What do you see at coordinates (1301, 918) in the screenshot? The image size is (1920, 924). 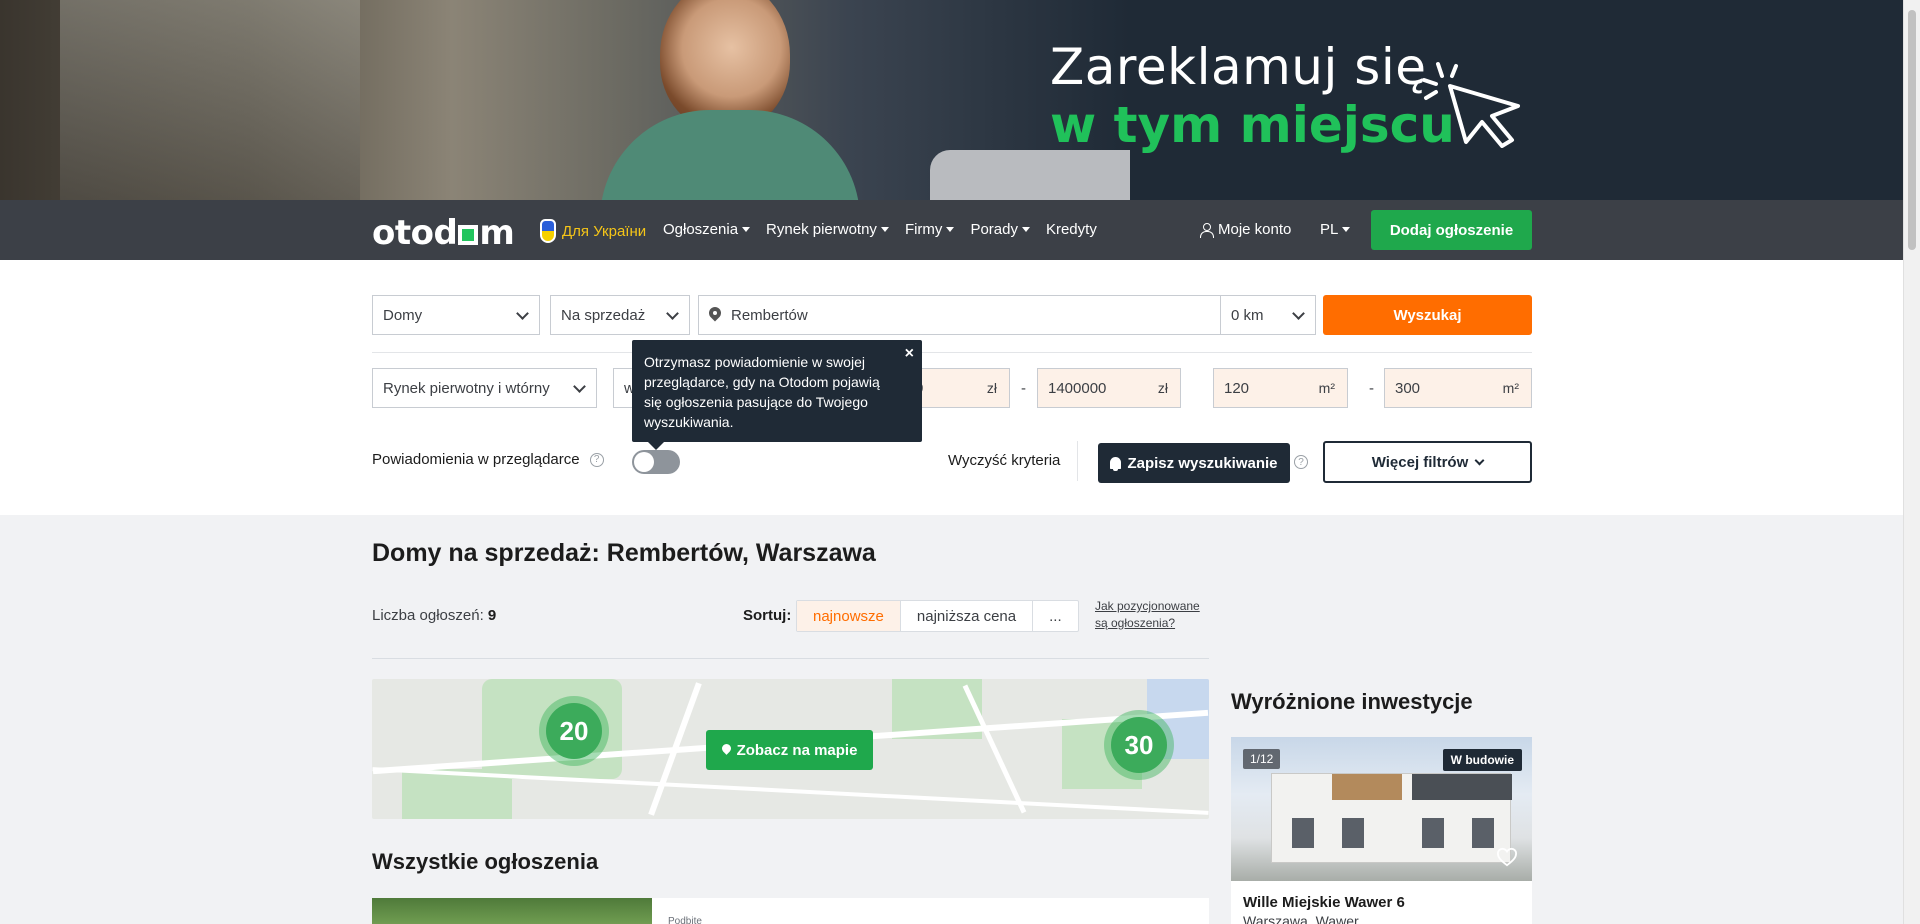 I see `investment-location: Warszawa, Wawer` at bounding box center [1301, 918].